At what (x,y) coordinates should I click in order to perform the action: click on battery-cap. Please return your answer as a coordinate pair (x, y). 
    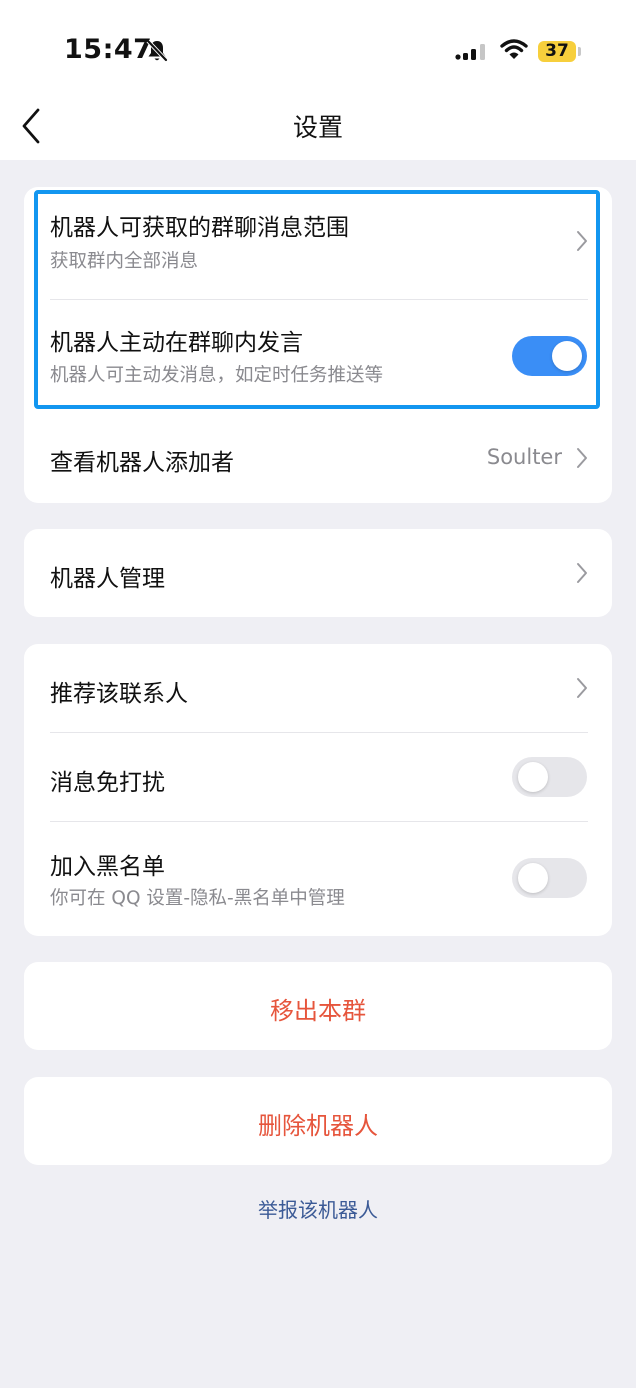
    Looking at the image, I should click on (579, 51).